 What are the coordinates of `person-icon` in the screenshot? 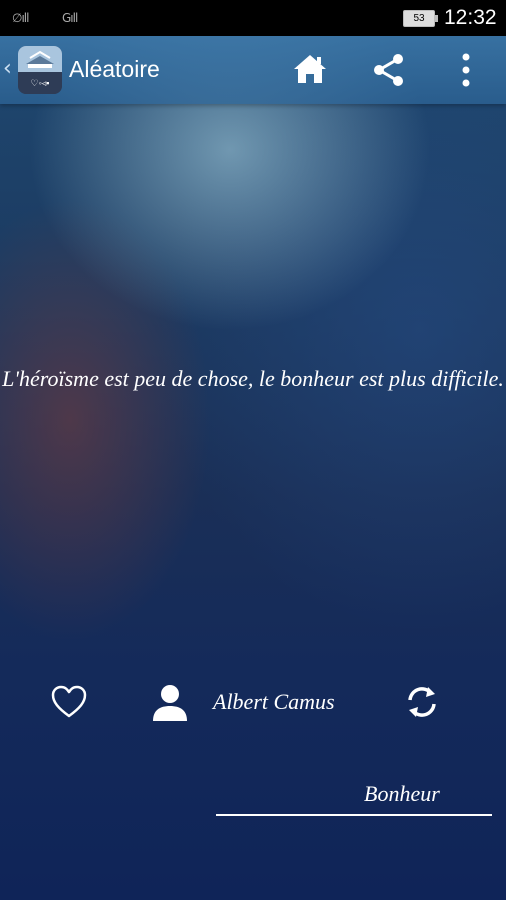 It's located at (170, 702).